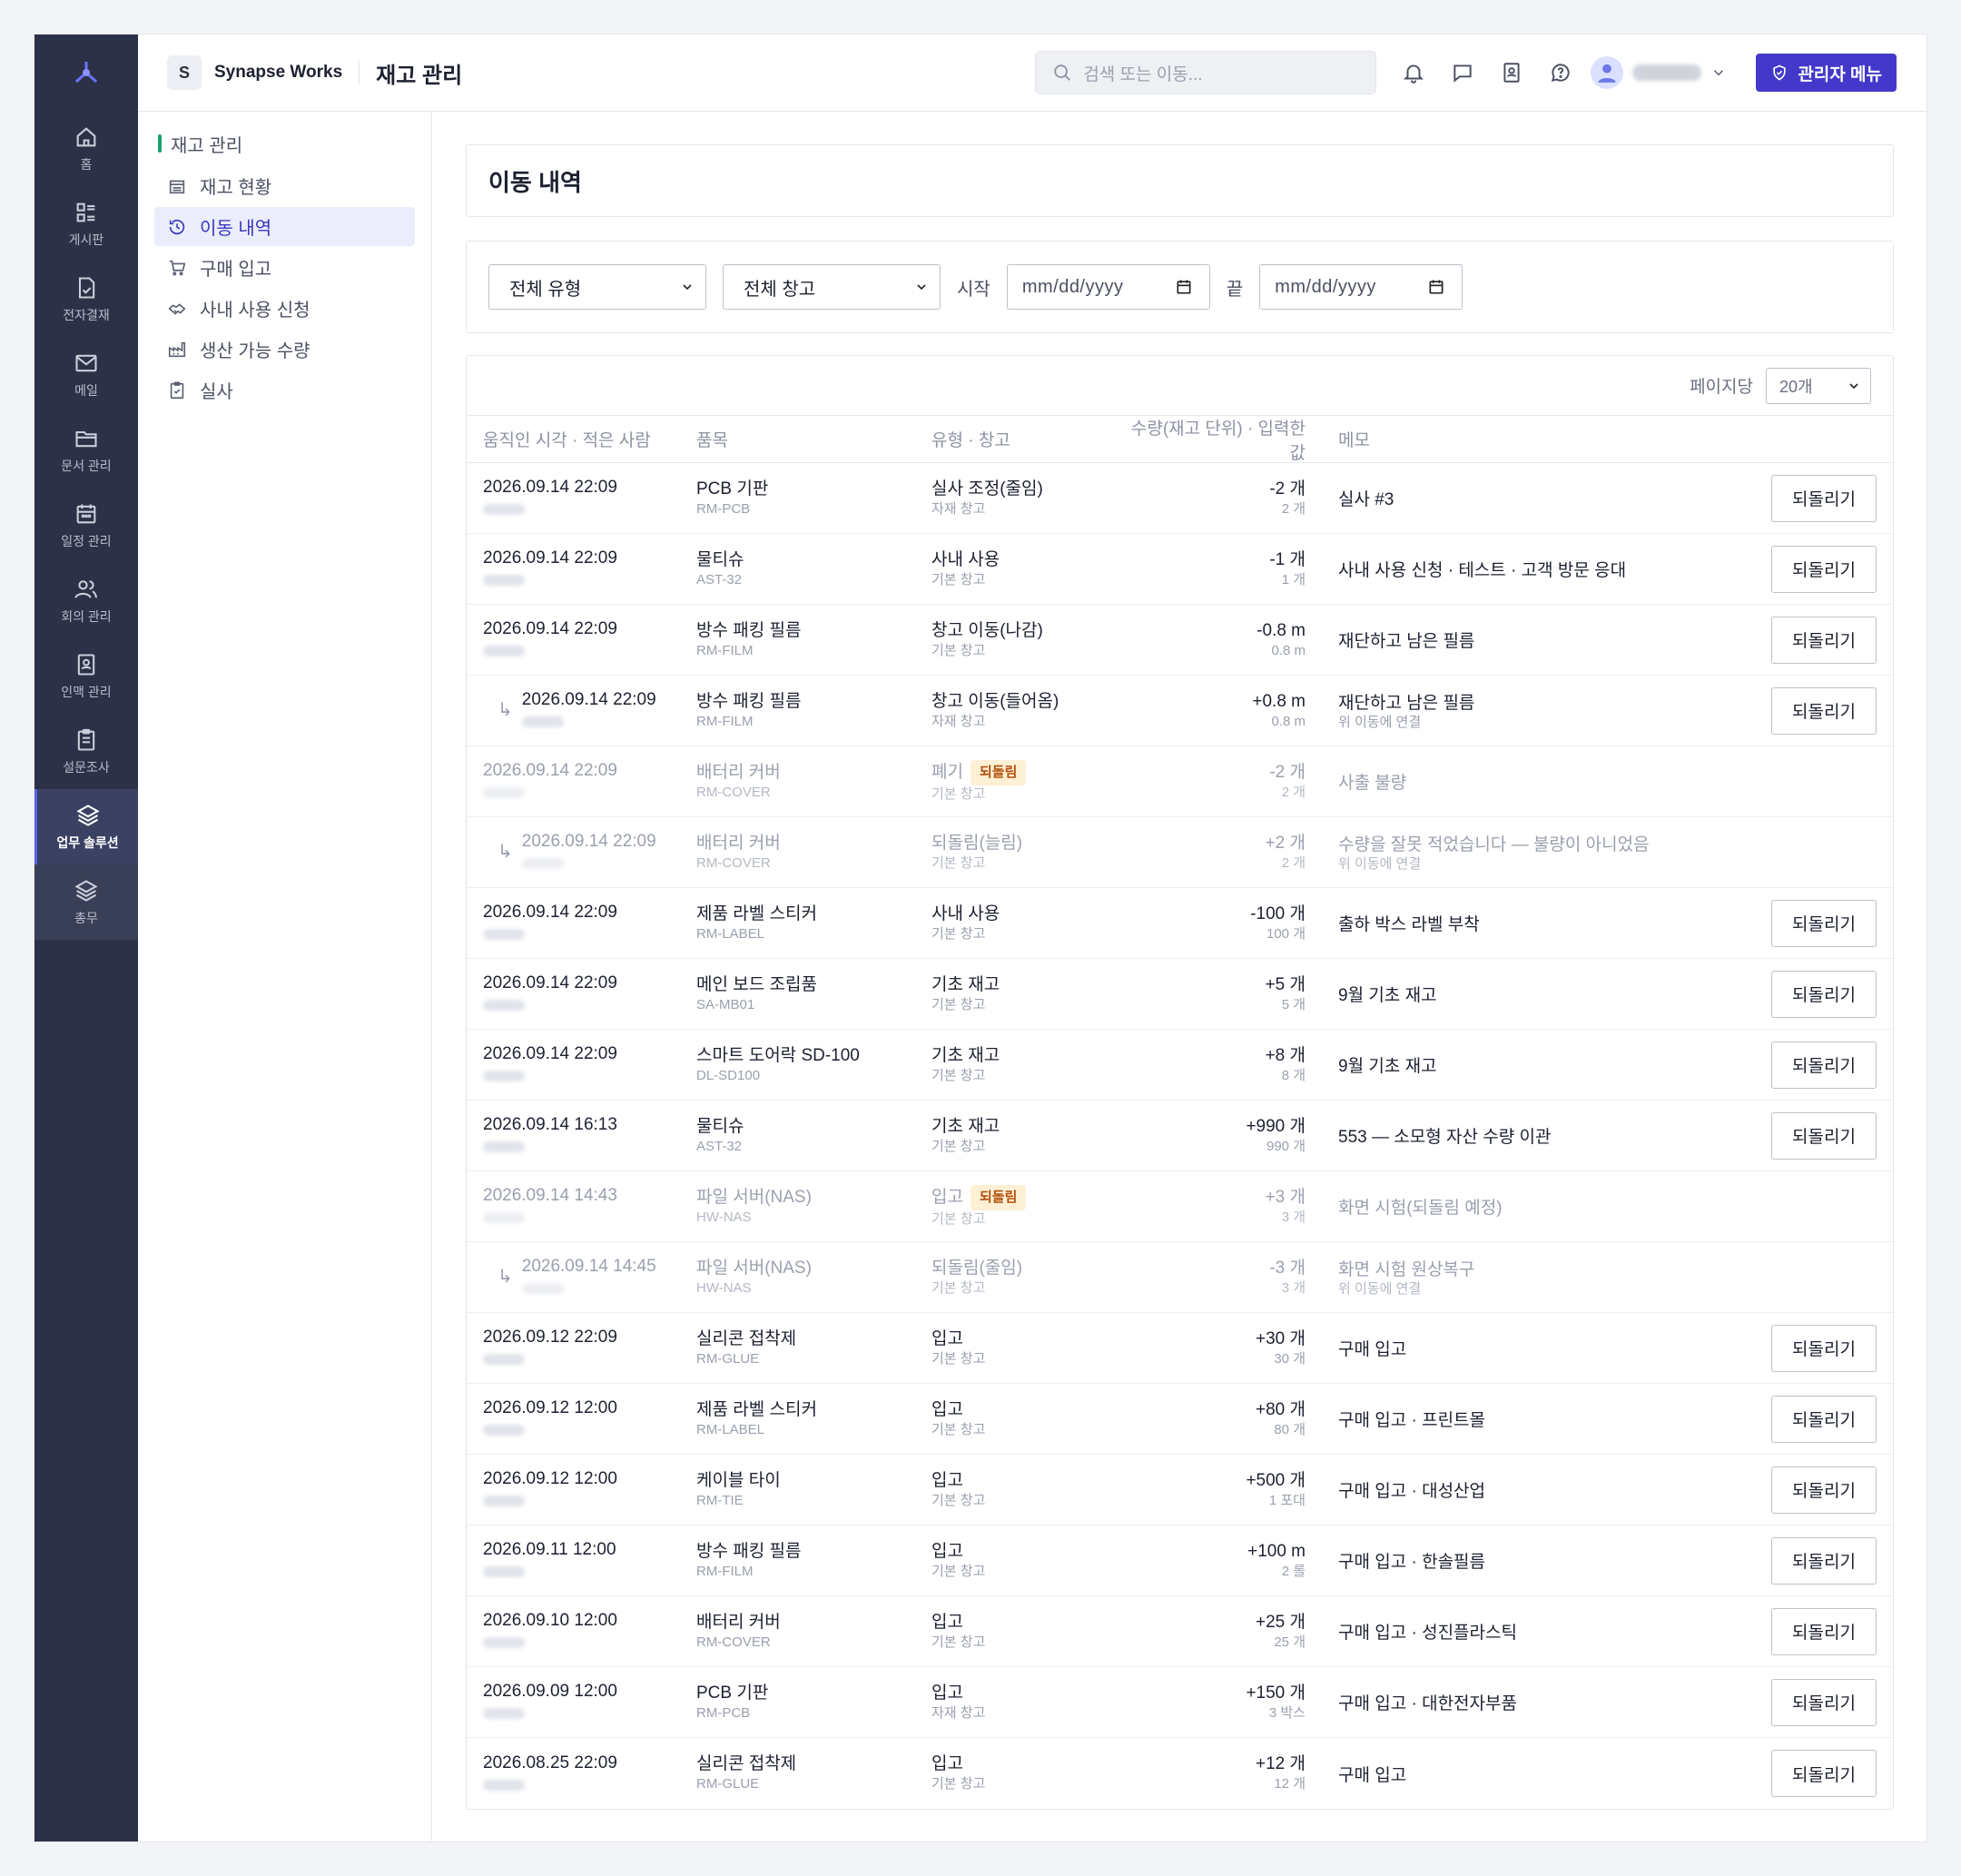 The height and width of the screenshot is (1876, 1961). What do you see at coordinates (581, 1702) in the screenshot?
I see `time-cell: 2026.09.09 12:00` at bounding box center [581, 1702].